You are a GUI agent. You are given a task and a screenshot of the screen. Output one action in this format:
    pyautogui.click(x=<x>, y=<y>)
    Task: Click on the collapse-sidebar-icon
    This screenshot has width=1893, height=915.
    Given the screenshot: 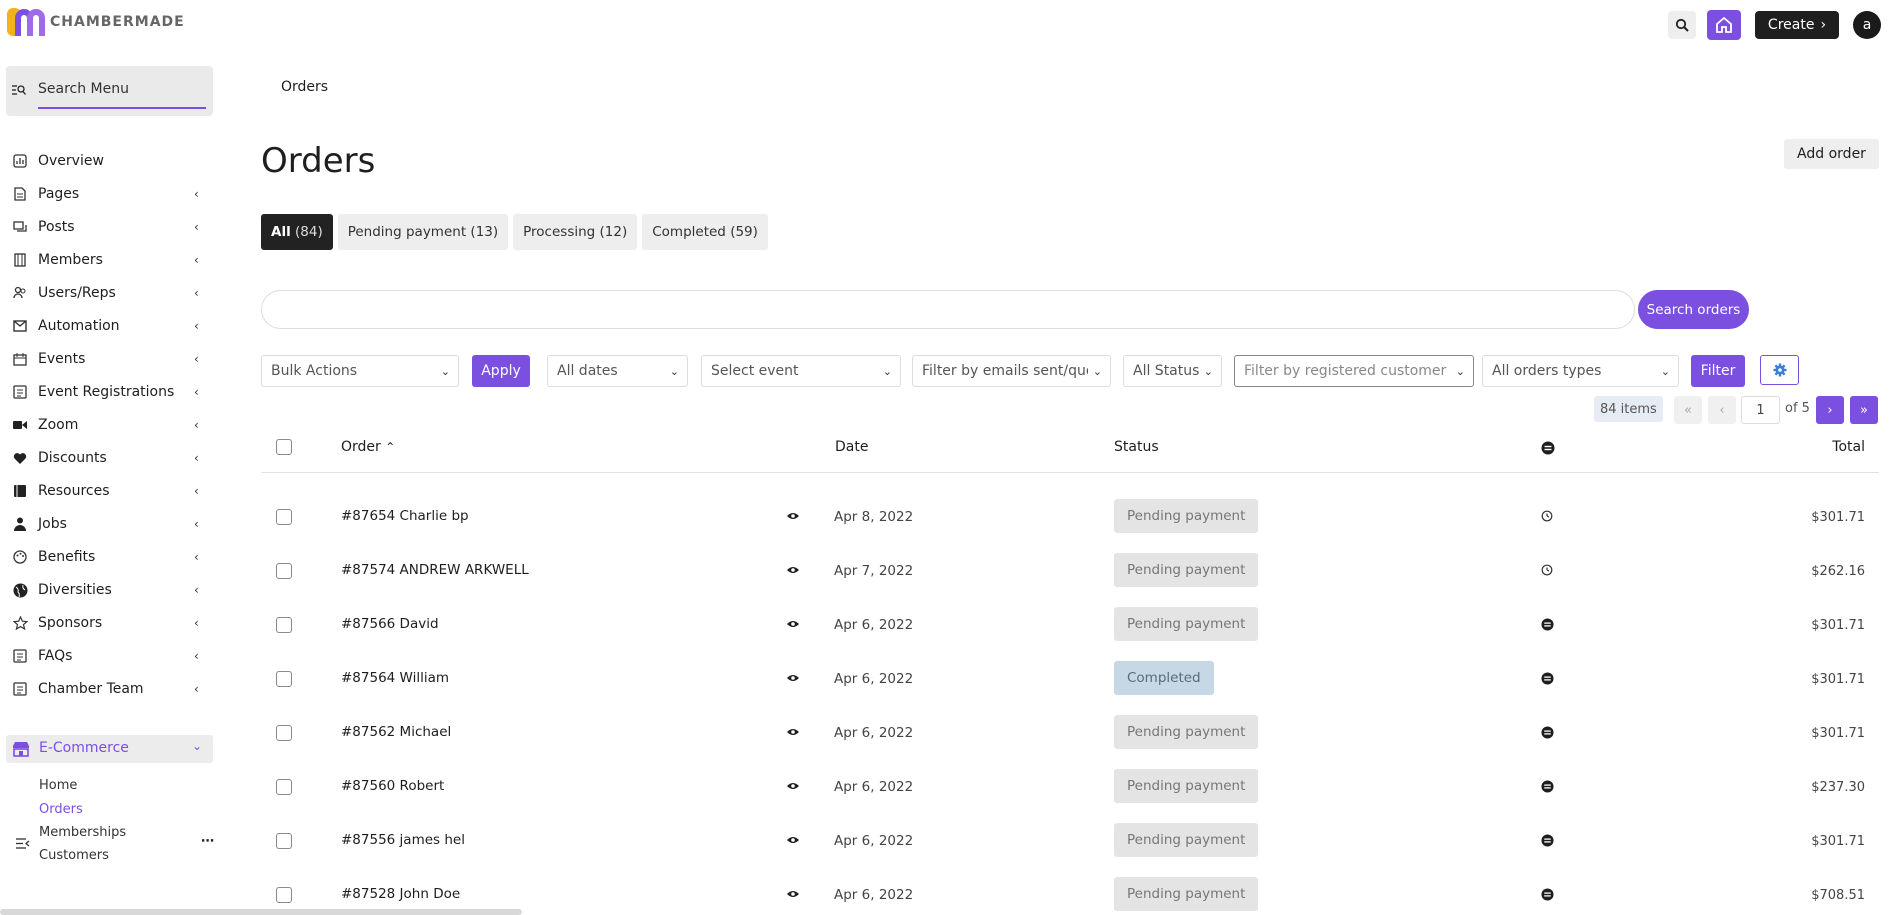 What is the action you would take?
    pyautogui.click(x=23, y=845)
    